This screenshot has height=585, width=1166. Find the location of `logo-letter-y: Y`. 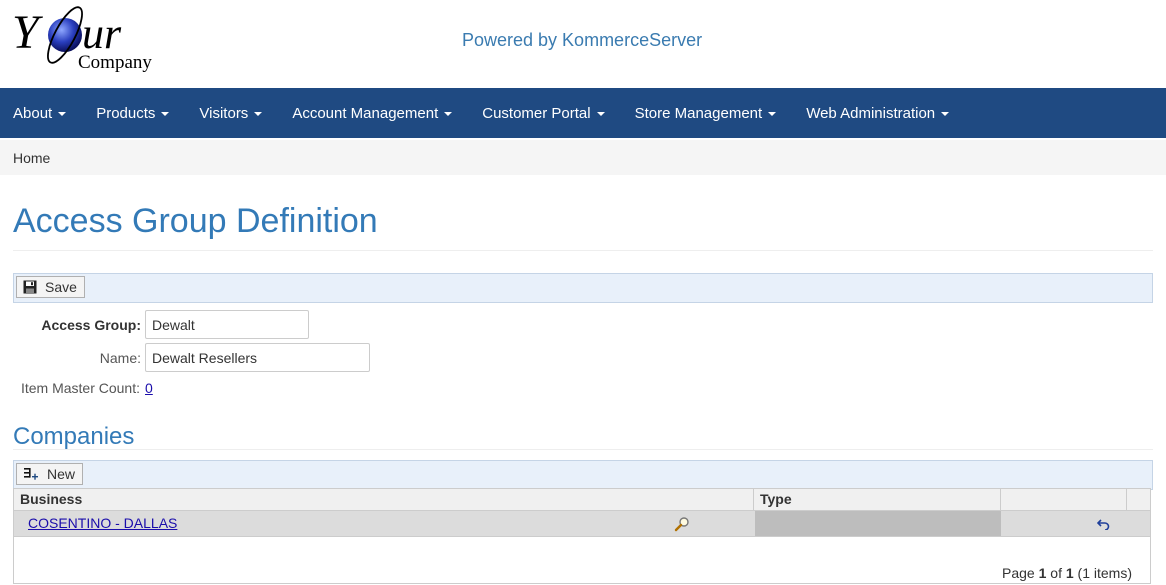

logo-letter-y: Y is located at coordinates (27, 32).